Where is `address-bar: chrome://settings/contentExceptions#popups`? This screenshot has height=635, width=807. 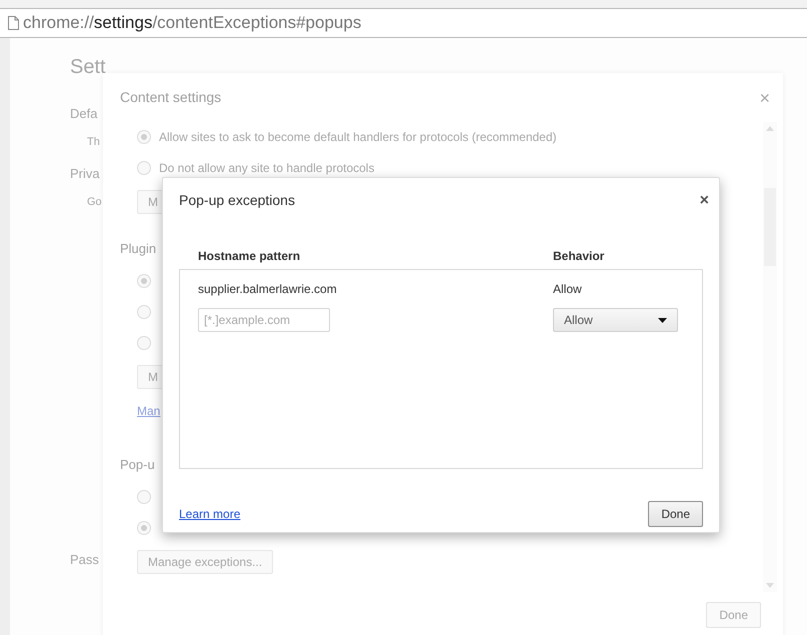
address-bar: chrome://settings/contentExceptions#popups is located at coordinates (403, 23).